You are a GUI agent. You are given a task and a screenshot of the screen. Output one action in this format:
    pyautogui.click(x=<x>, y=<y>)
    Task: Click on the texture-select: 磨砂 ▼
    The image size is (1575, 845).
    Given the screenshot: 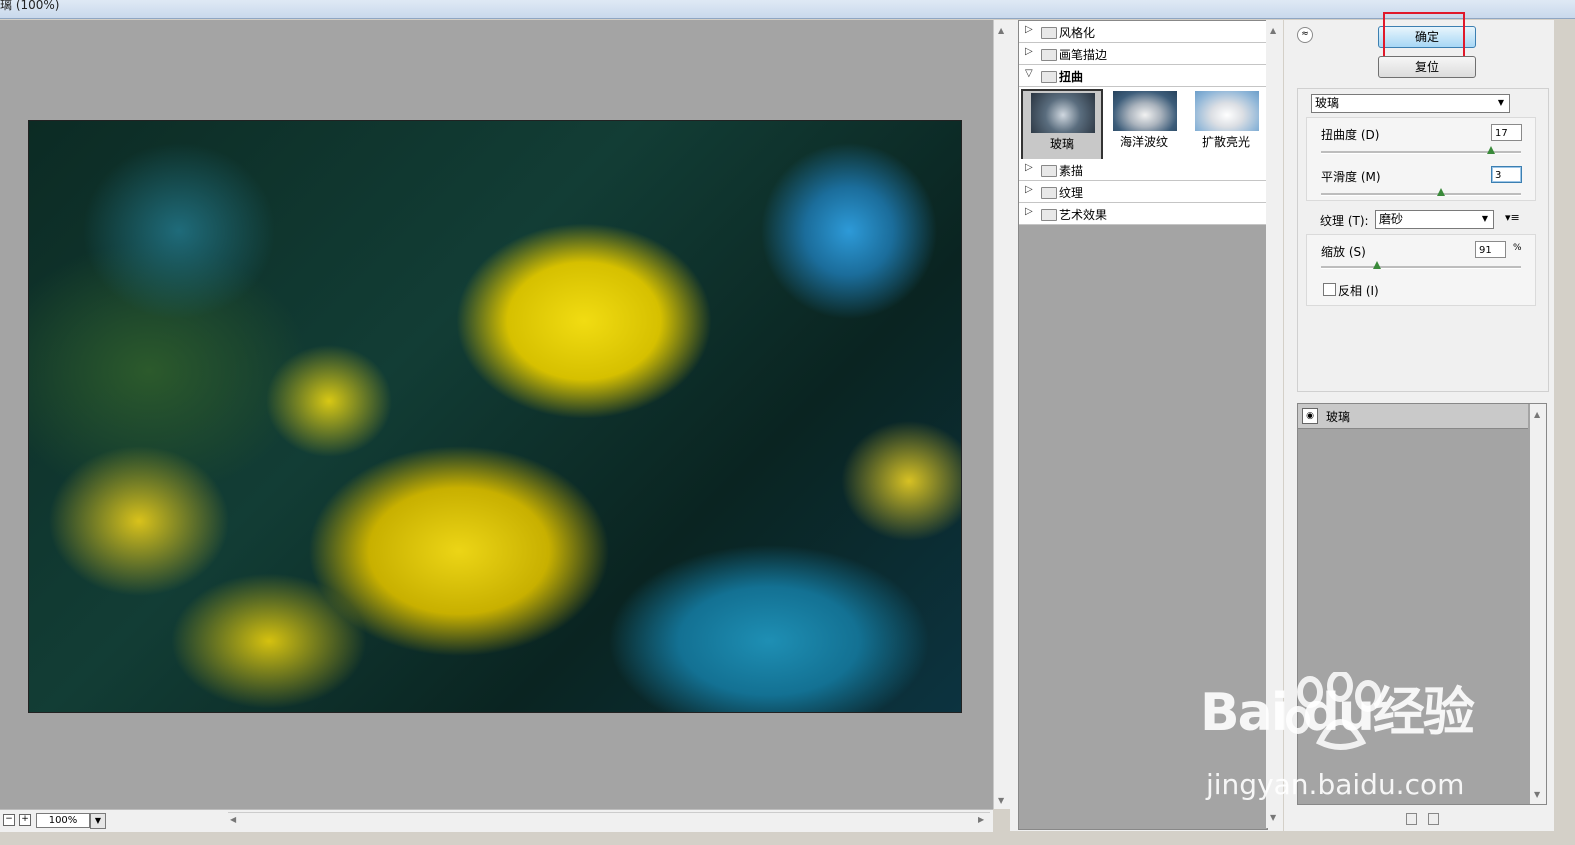 What is the action you would take?
    pyautogui.click(x=1434, y=219)
    